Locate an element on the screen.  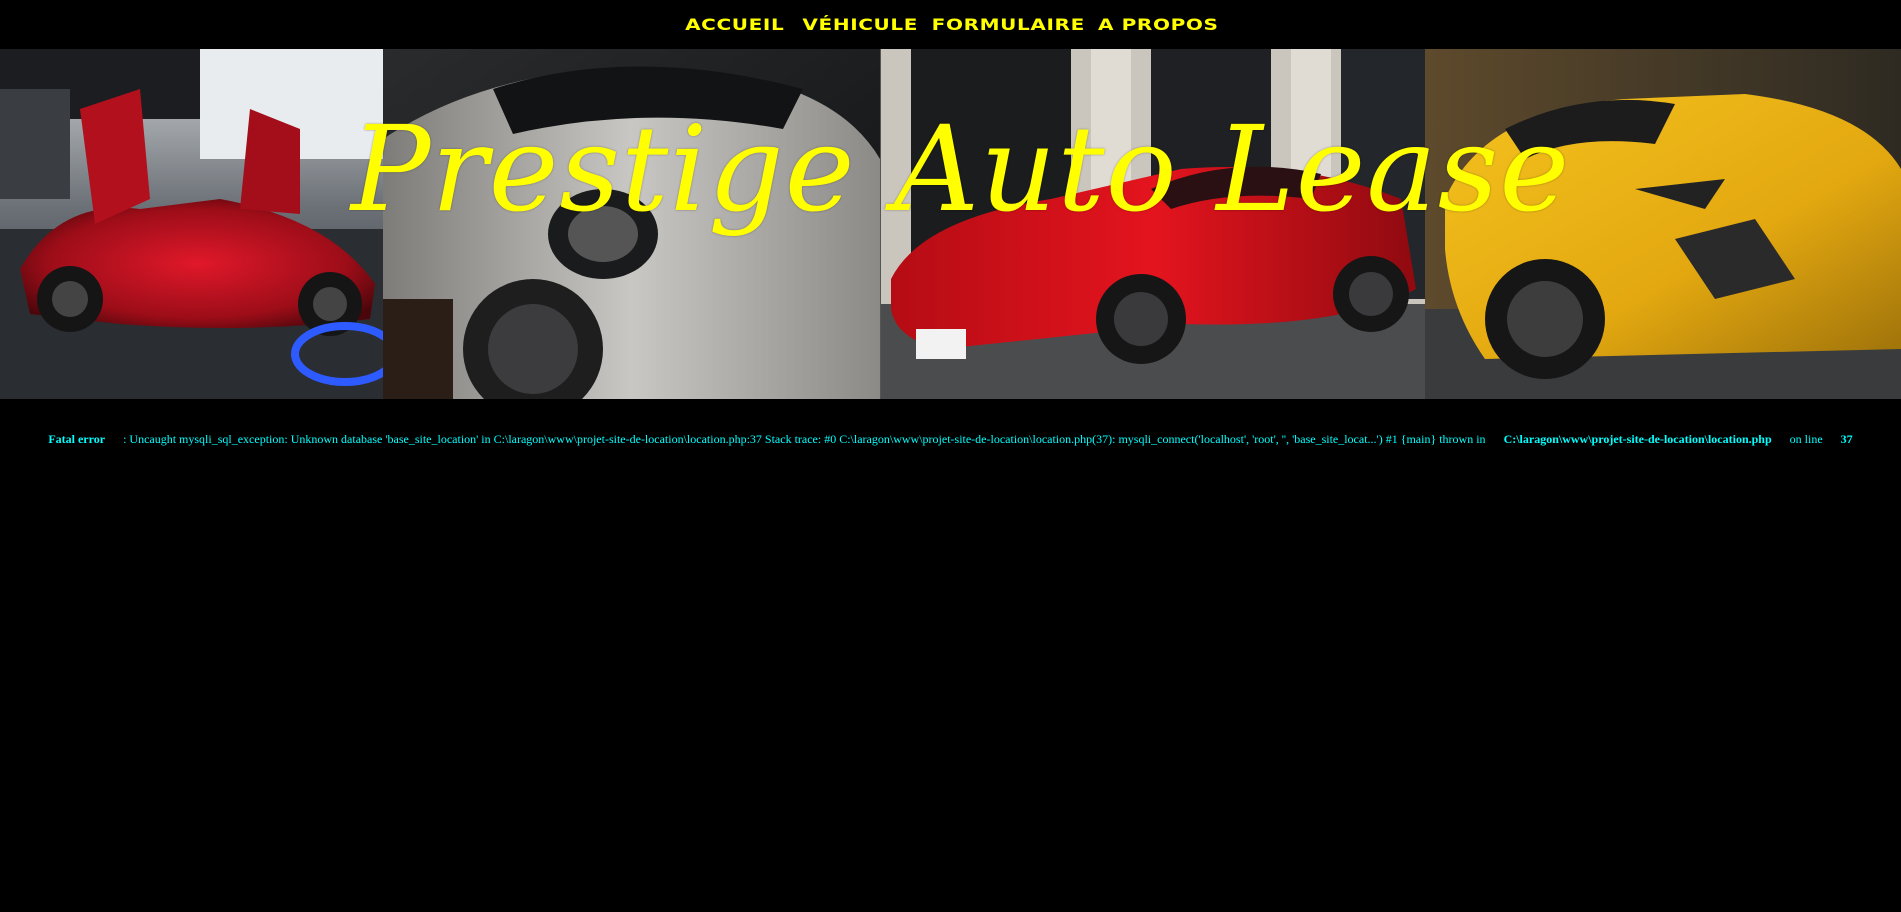
main-navigation: ACCUEIL VÉHICULE FORMULAIRE A PROPOS is located at coordinates (950, 24).